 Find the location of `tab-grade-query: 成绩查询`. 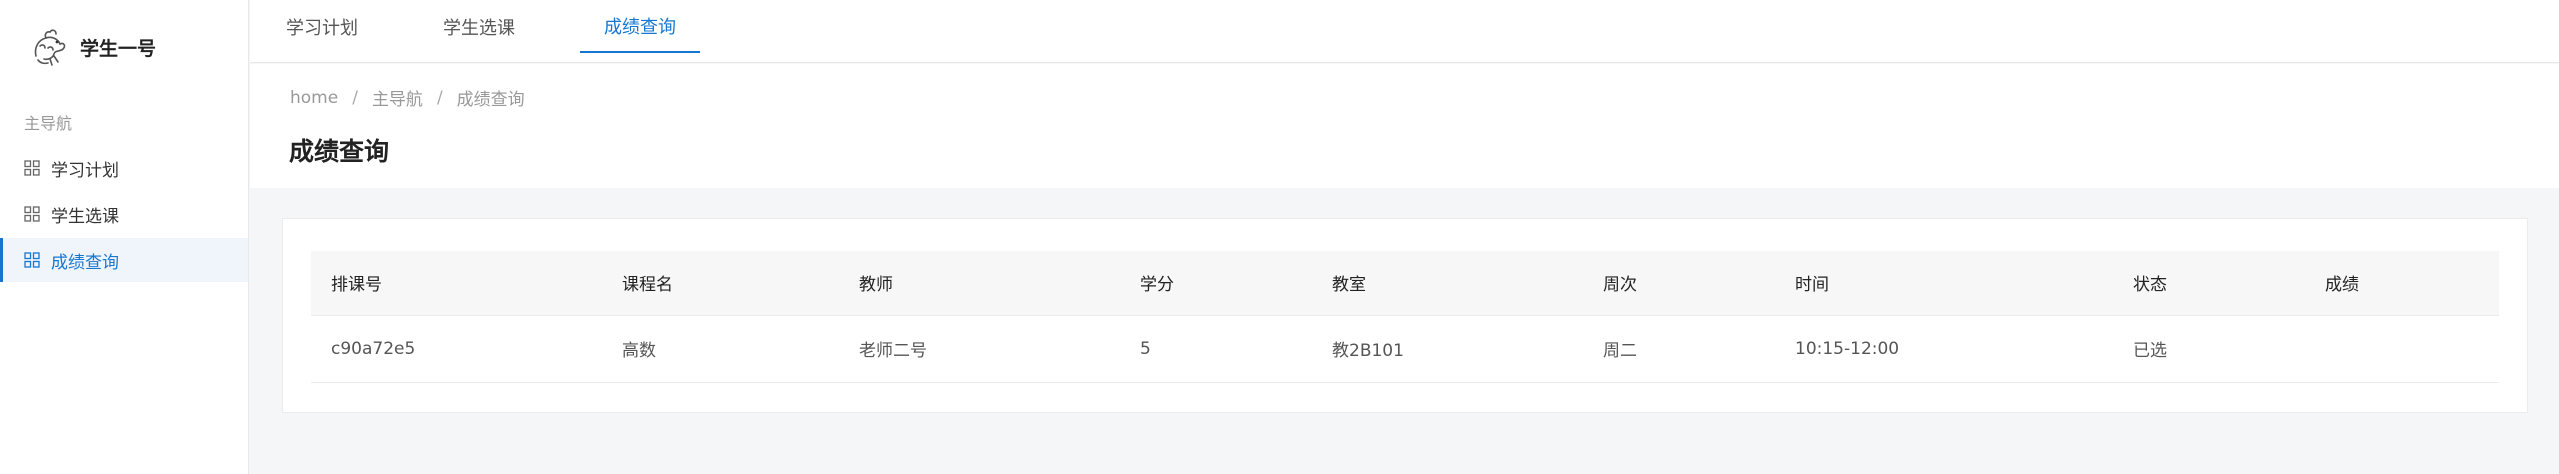

tab-grade-query: 成绩查询 is located at coordinates (640, 26).